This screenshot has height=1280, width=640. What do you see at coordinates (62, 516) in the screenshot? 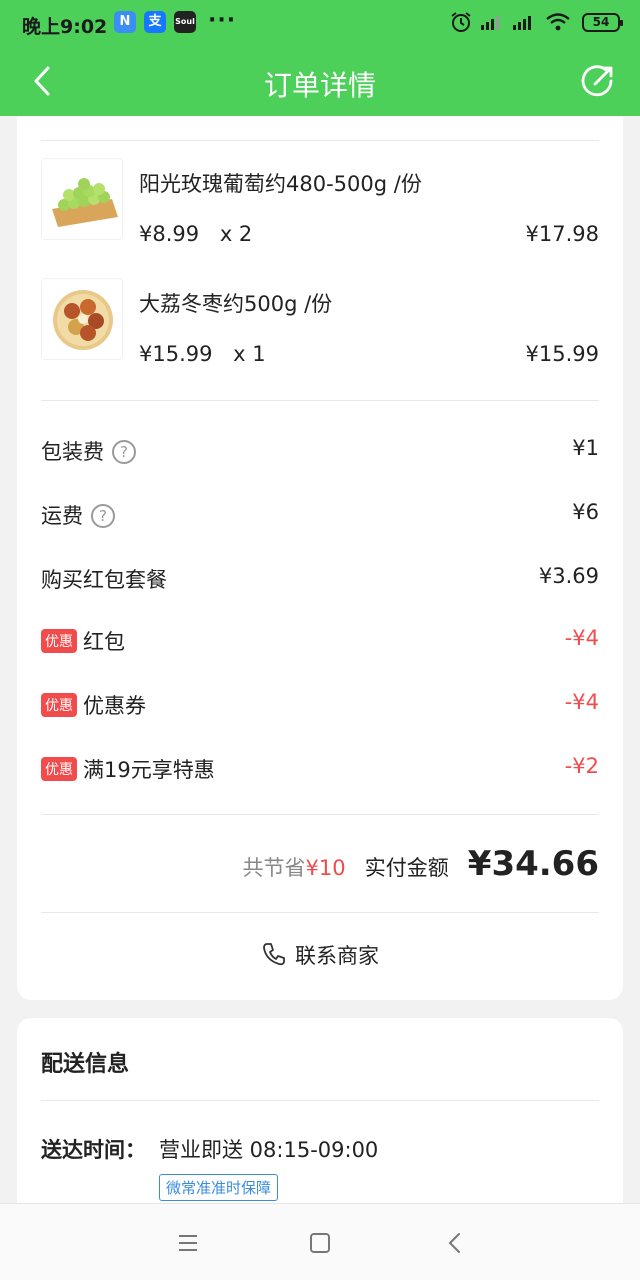
I see `delivery-fee-text: 运费` at bounding box center [62, 516].